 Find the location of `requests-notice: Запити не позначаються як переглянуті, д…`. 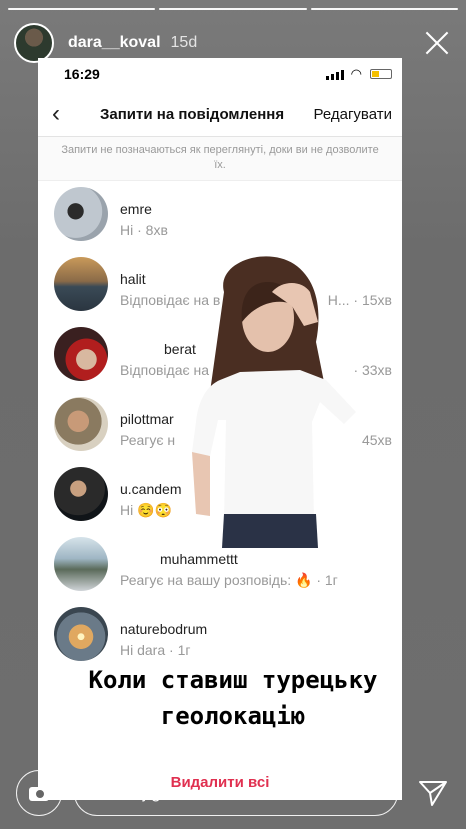

requests-notice: Запити не позначаються як переглянуті, д… is located at coordinates (220, 159).